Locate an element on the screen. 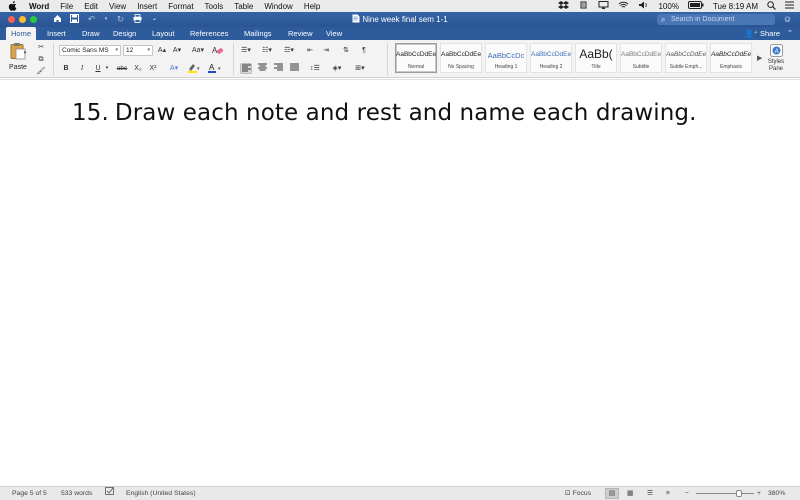  underline-button: U is located at coordinates (98, 68).